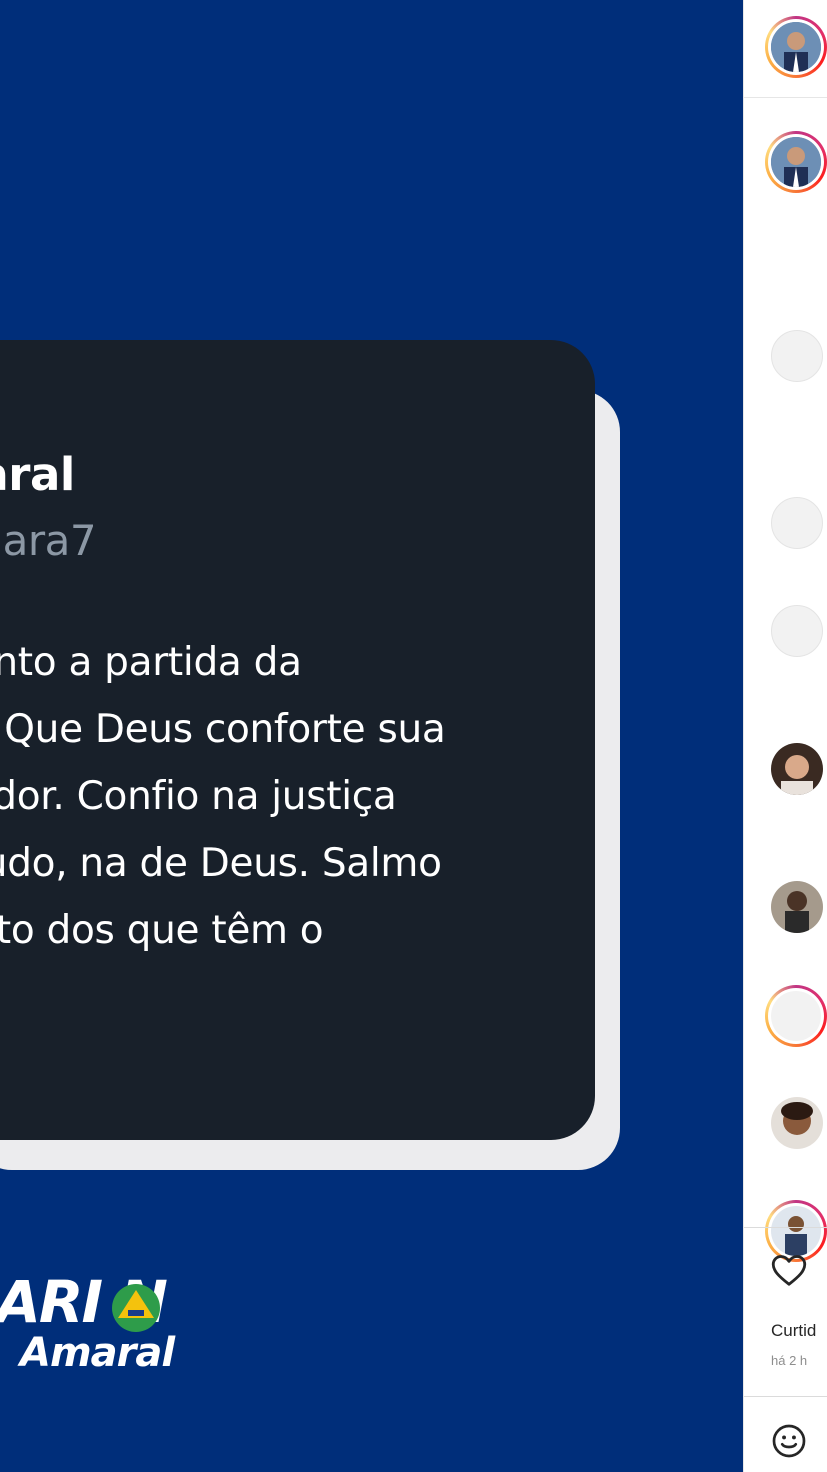 The image size is (827, 1472). What do you see at coordinates (789, 1270) in the screenshot?
I see `heart-icon` at bounding box center [789, 1270].